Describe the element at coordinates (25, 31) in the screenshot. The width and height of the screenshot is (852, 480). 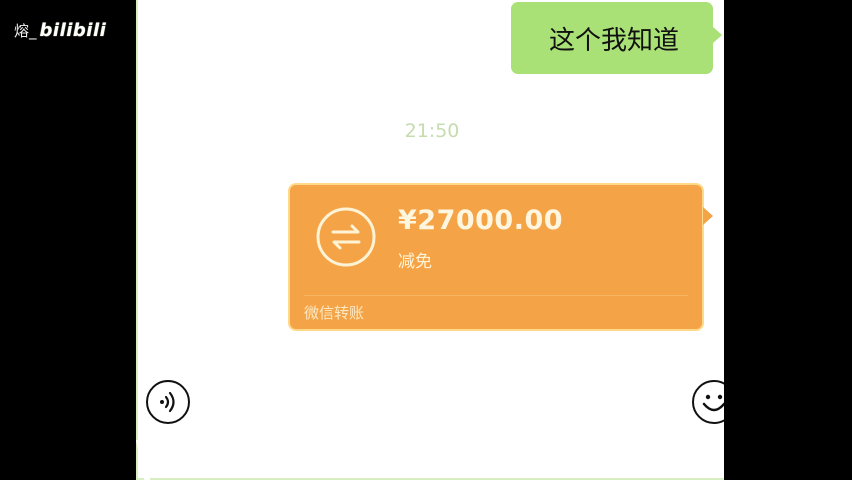
I see `watermark-user: 熔_` at that location.